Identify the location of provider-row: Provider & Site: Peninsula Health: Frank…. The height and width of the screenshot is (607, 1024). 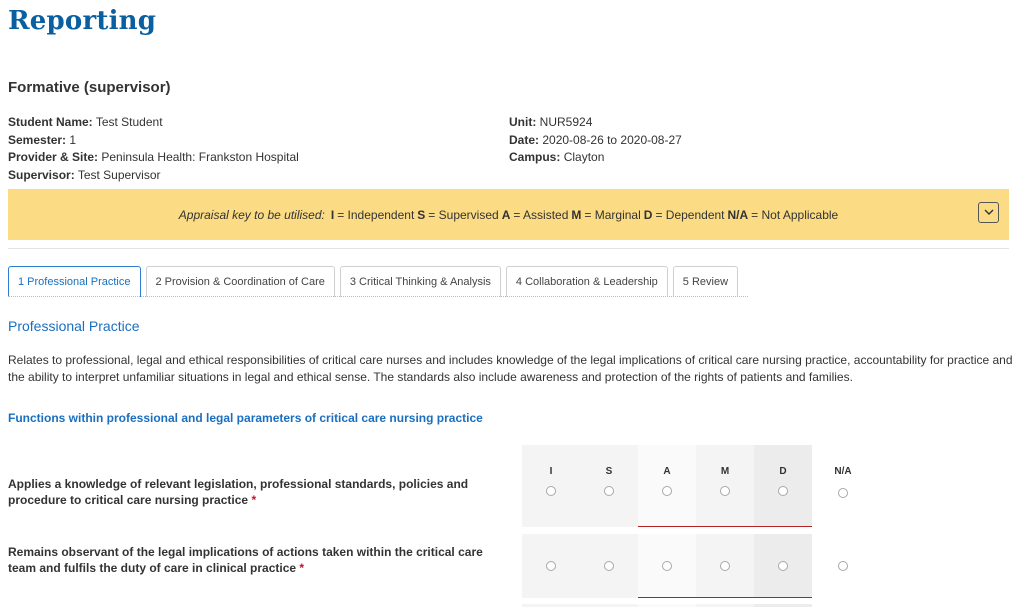
(153, 158).